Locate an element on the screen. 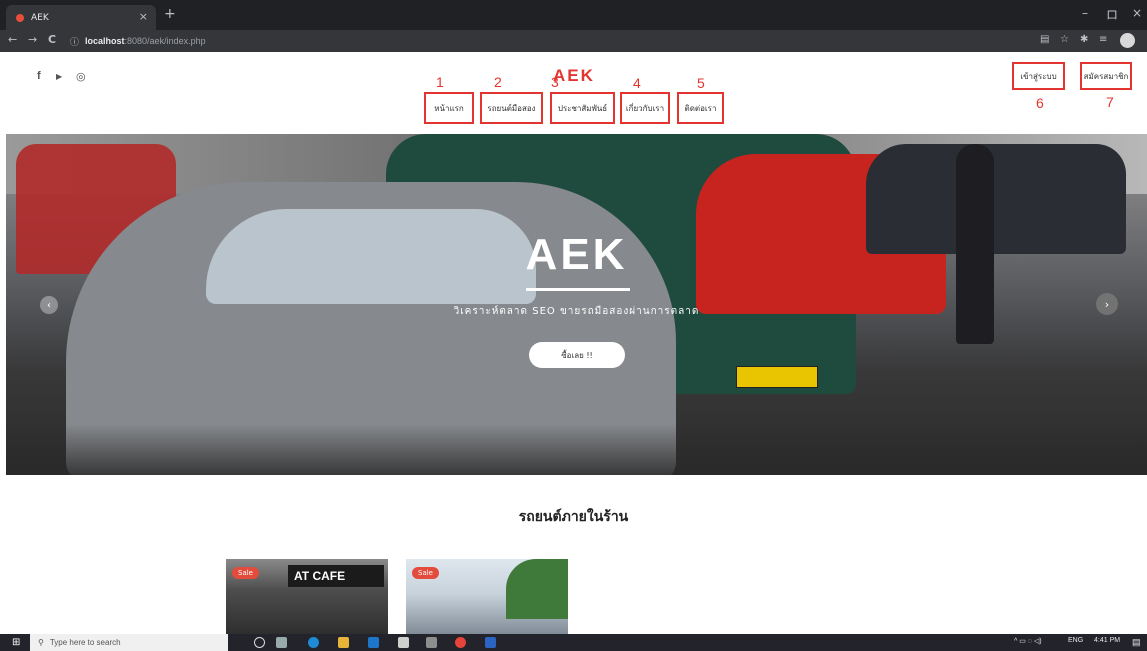  taskbar-search-placeholder: Type here to search is located at coordinates (85, 642).